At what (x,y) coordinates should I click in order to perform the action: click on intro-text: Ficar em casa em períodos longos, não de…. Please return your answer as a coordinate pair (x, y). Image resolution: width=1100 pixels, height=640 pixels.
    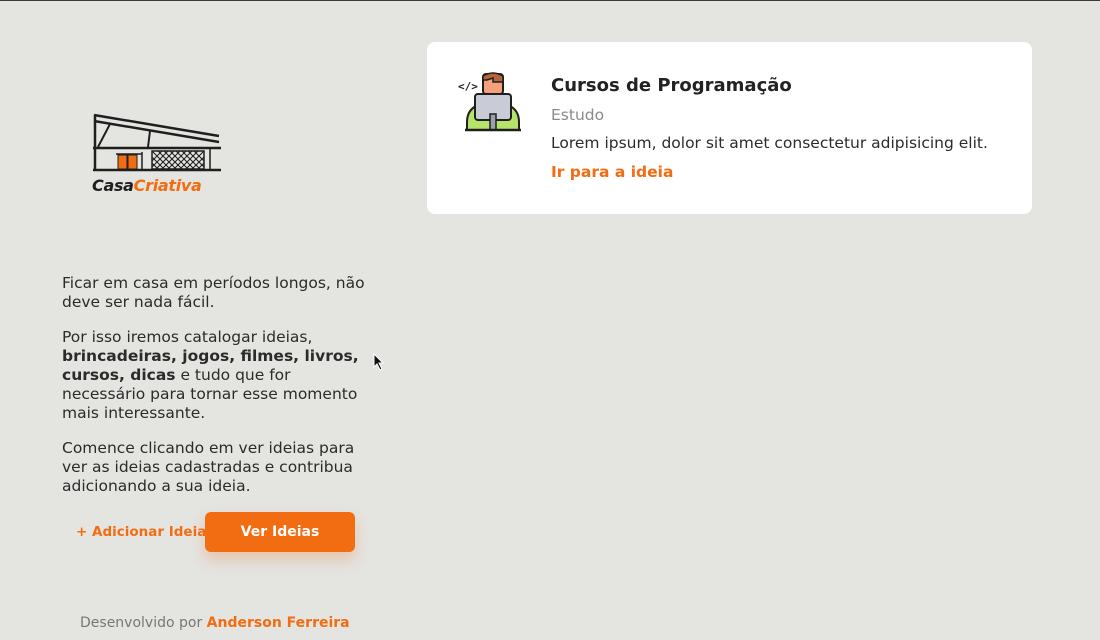
    Looking at the image, I should click on (214, 393).